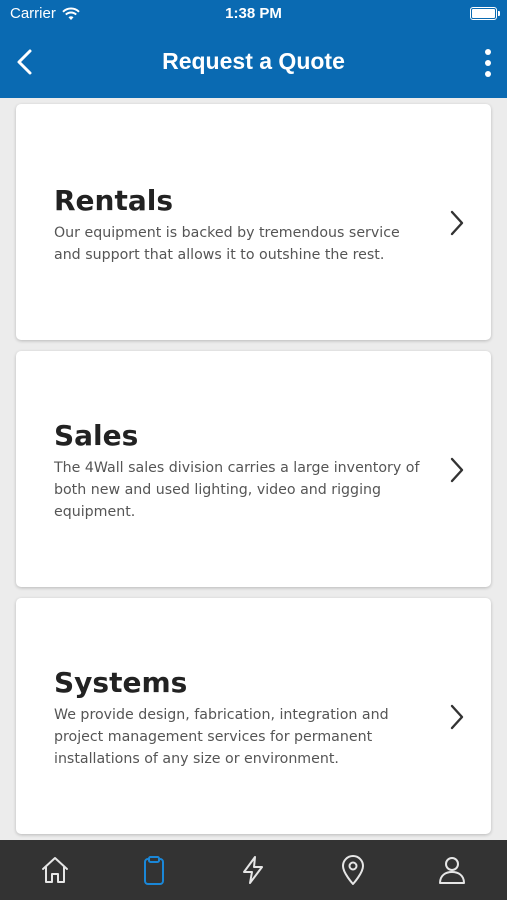  Describe the element at coordinates (488, 63) in the screenshot. I see `more-vertical-icon` at that location.